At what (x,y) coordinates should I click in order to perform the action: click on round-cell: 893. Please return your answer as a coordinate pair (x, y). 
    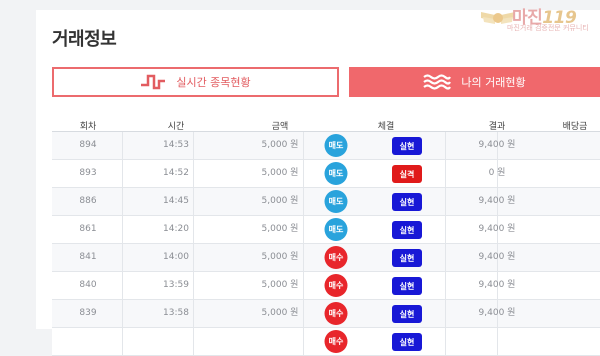
    Looking at the image, I should click on (88, 173).